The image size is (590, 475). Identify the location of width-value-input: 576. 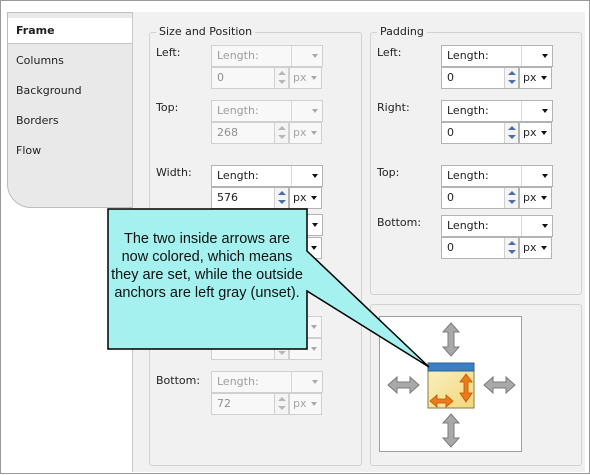
(250, 198).